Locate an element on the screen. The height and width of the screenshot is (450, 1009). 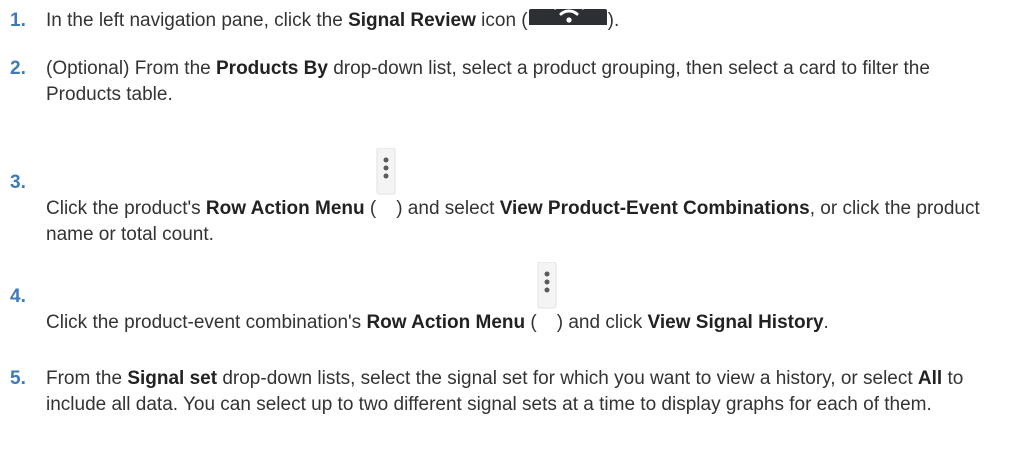
step-text-segment: ) and select is located at coordinates (448, 208).